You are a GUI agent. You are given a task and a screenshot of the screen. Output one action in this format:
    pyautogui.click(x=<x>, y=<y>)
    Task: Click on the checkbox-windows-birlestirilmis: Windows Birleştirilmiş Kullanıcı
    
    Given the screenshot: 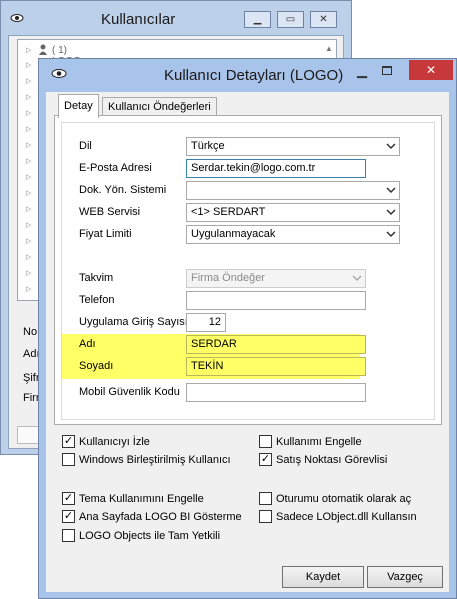 What is the action you would take?
    pyautogui.click(x=146, y=459)
    